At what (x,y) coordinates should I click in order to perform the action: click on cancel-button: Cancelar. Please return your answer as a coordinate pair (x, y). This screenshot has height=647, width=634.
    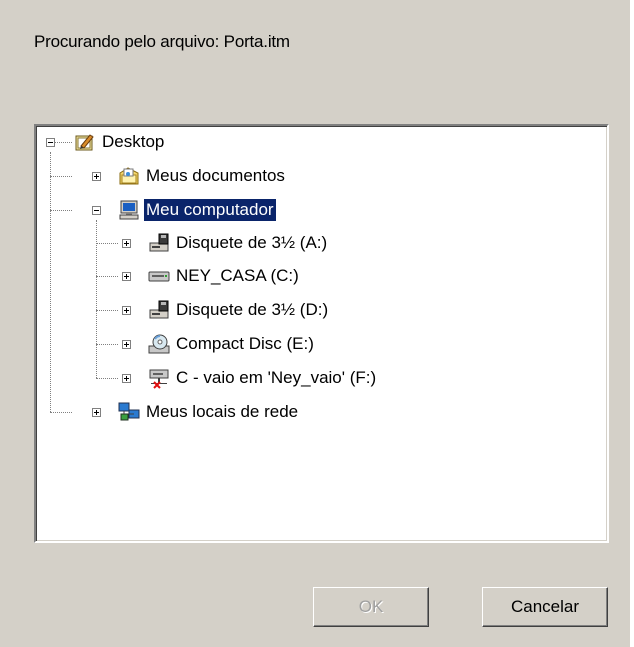
    Looking at the image, I should click on (545, 607).